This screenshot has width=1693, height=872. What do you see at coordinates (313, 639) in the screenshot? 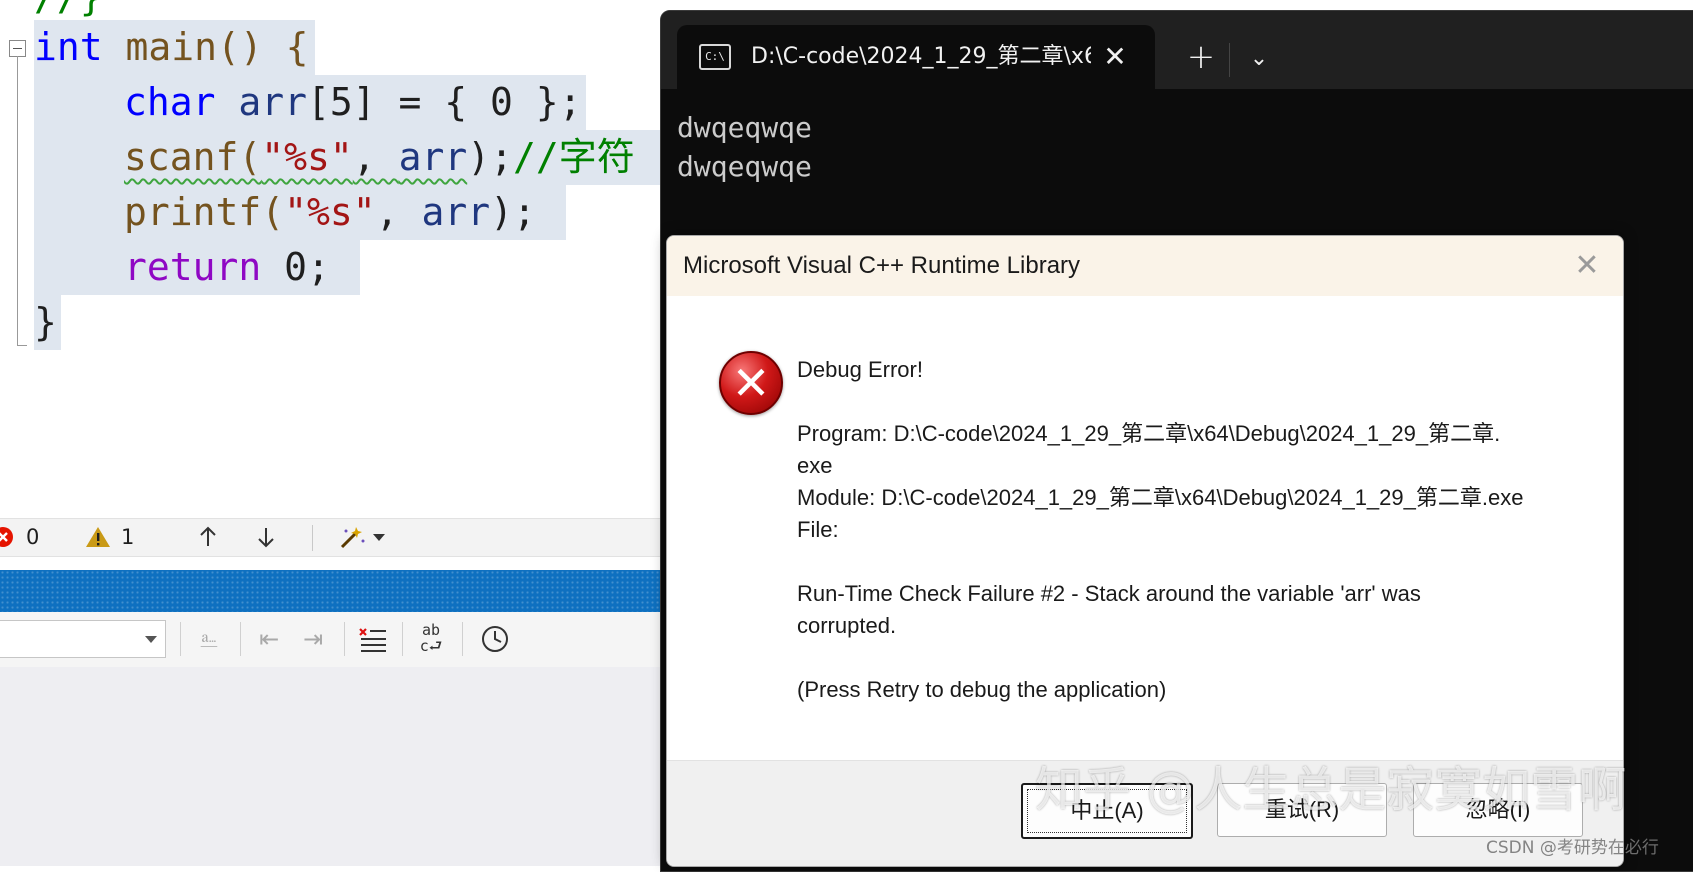
I see `next-message-icon: ⇥` at bounding box center [313, 639].